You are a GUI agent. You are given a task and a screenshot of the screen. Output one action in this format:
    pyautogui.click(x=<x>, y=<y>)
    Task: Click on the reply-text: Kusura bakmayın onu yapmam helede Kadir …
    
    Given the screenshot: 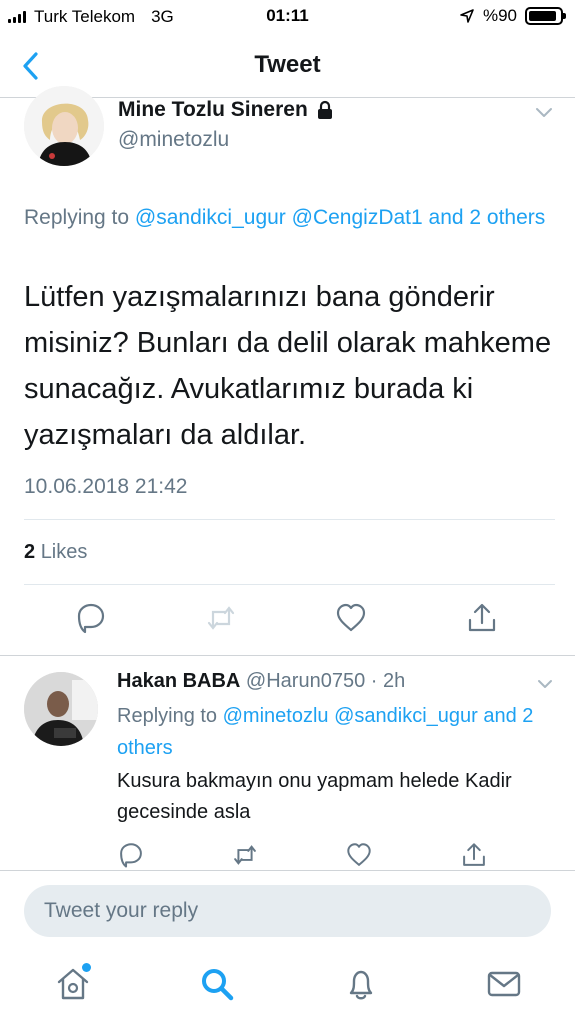 What is the action you would take?
    pyautogui.click(x=314, y=796)
    